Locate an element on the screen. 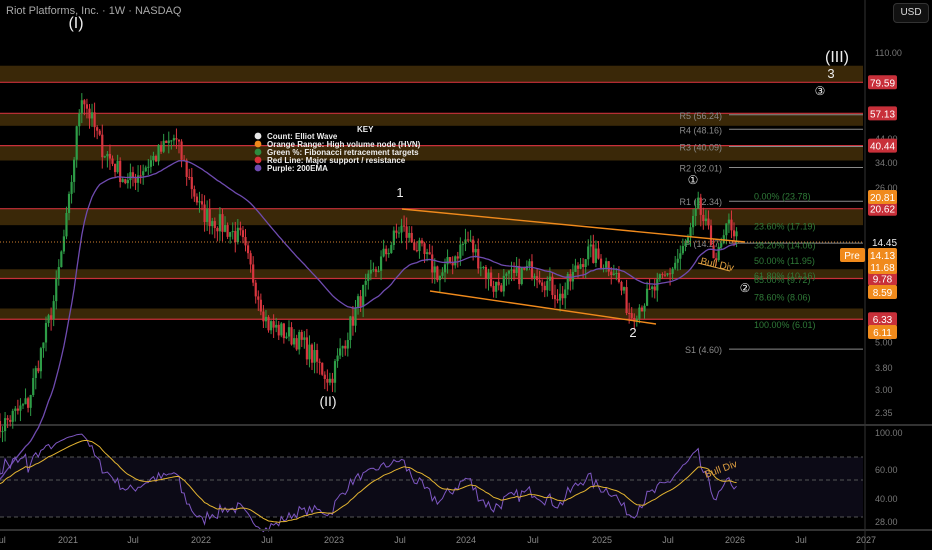  price-tag-orange-text: 20.81 is located at coordinates (882, 198).